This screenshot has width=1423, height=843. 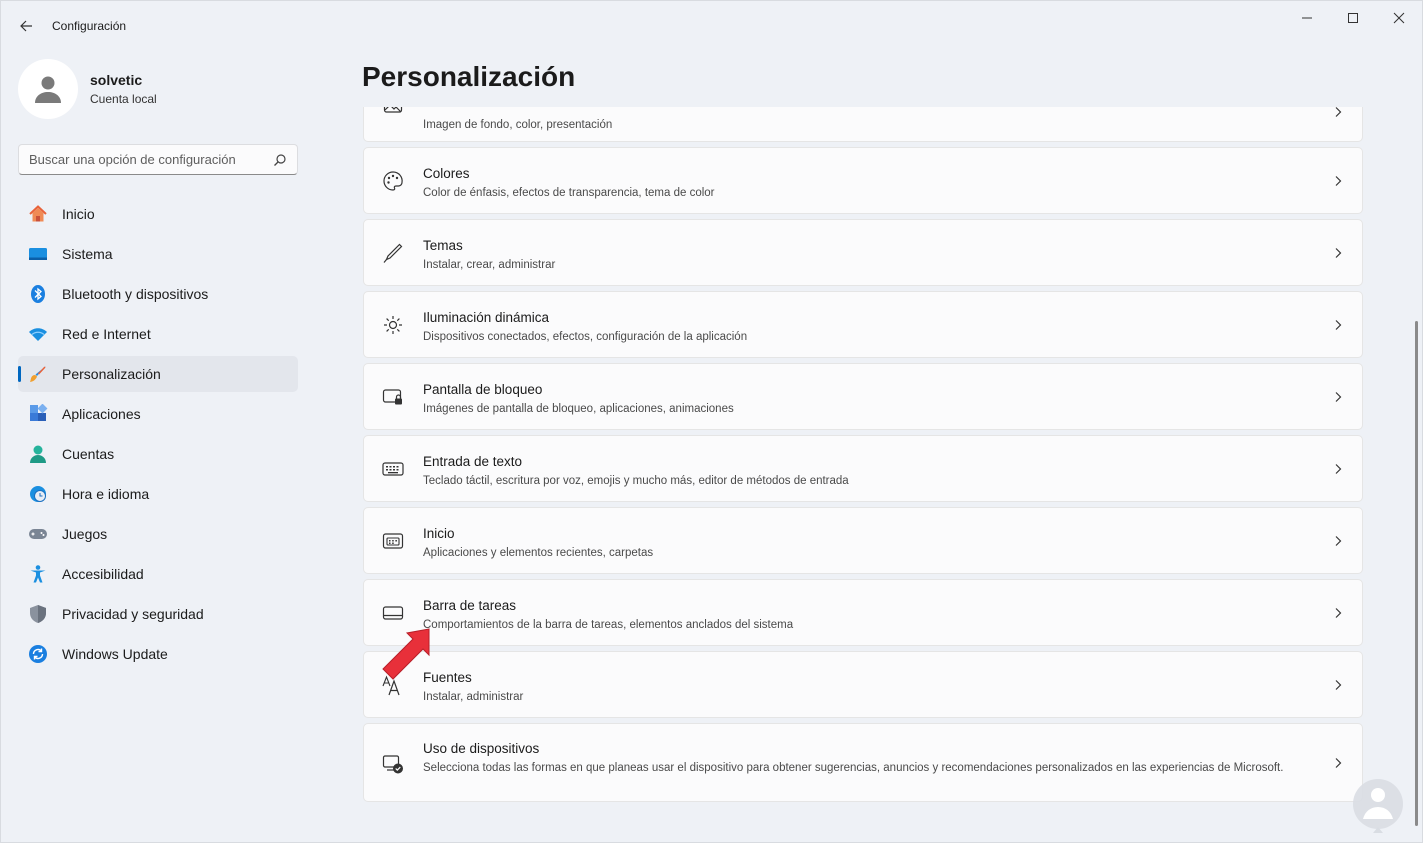 What do you see at coordinates (89, 26) in the screenshot?
I see `app-title: Configuración` at bounding box center [89, 26].